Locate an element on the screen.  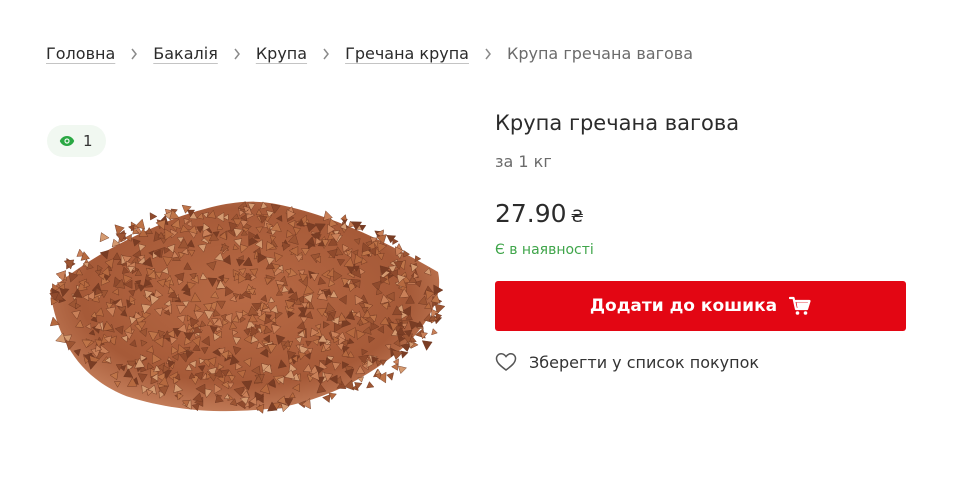
product-price: 27.90 ₴ is located at coordinates (539, 215).